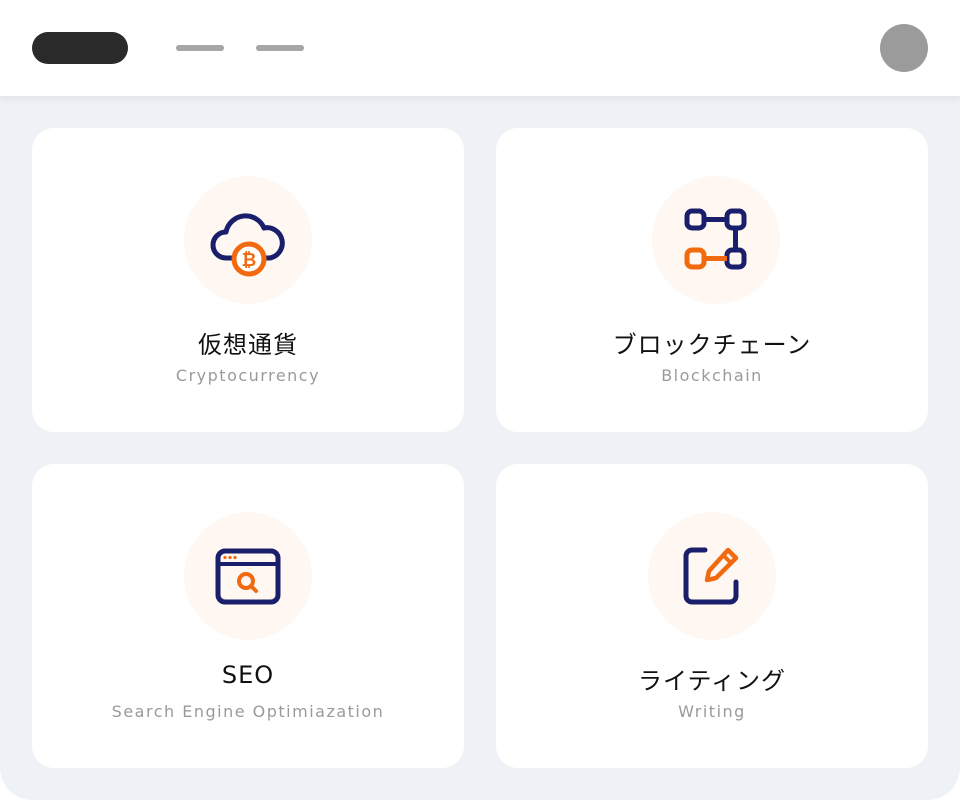  What do you see at coordinates (248, 375) in the screenshot?
I see `card-subtitle: Cryptocurrency` at bounding box center [248, 375].